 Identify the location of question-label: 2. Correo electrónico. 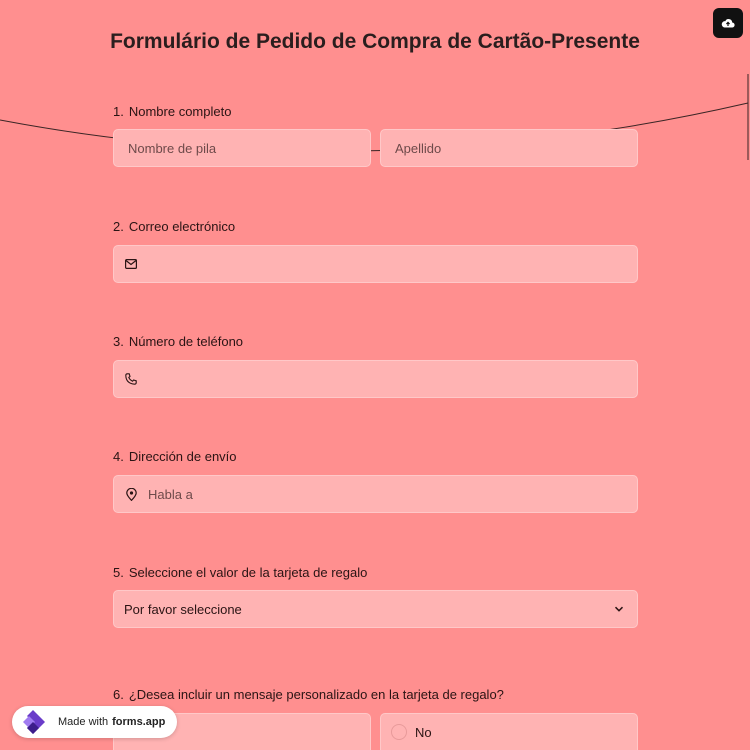
(375, 226).